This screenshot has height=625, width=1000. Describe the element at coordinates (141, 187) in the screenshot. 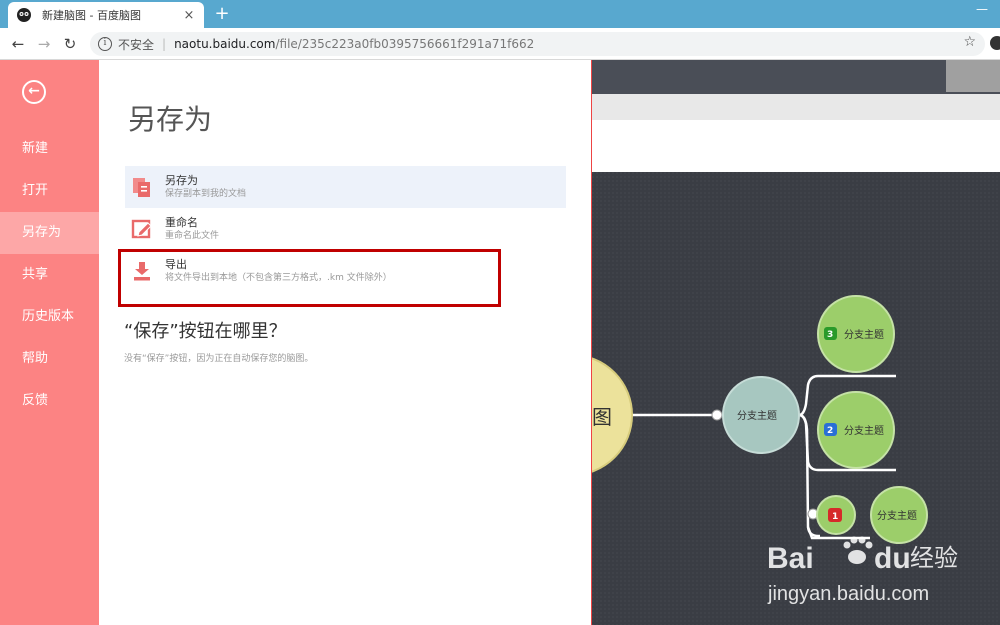

I see `copy-file-icon` at that location.